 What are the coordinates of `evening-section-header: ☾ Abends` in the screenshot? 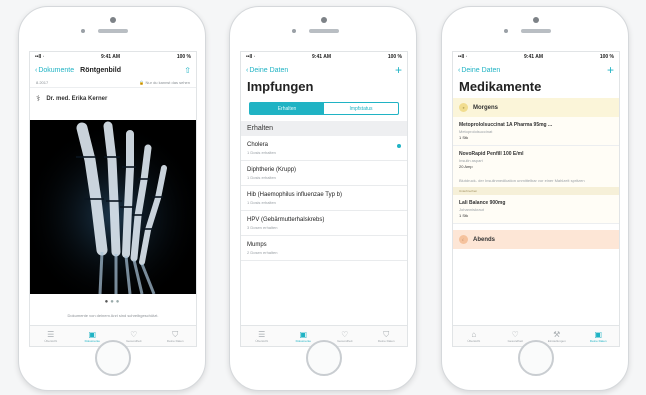 It's located at (536, 239).